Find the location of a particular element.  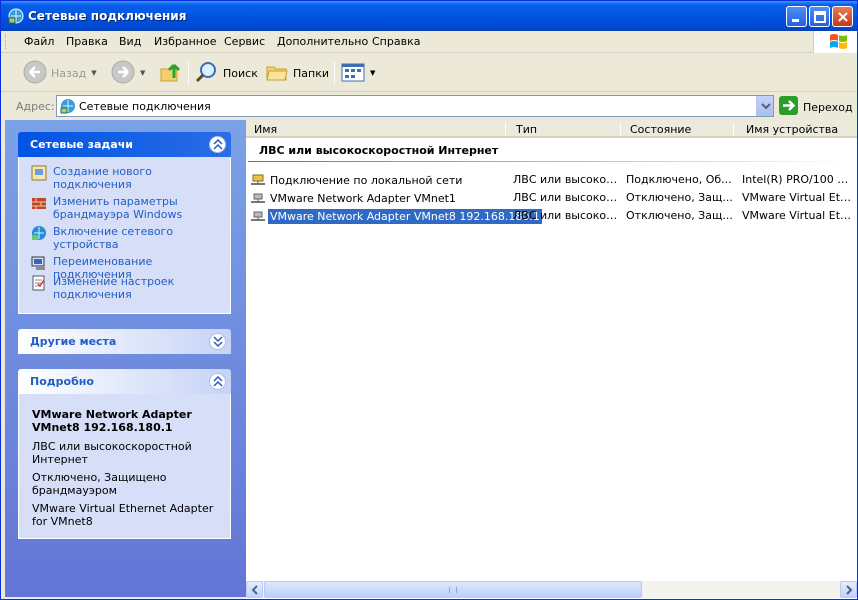

up-folder-icon is located at coordinates (171, 73).